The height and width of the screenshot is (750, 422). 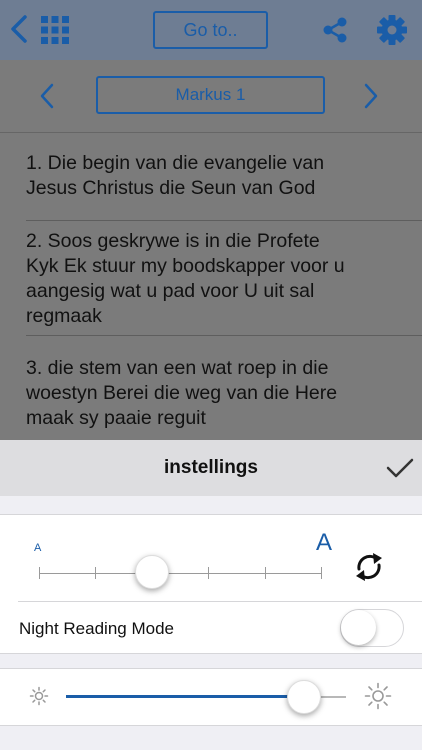 What do you see at coordinates (369, 567) in the screenshot?
I see `refresh-icon` at bounding box center [369, 567].